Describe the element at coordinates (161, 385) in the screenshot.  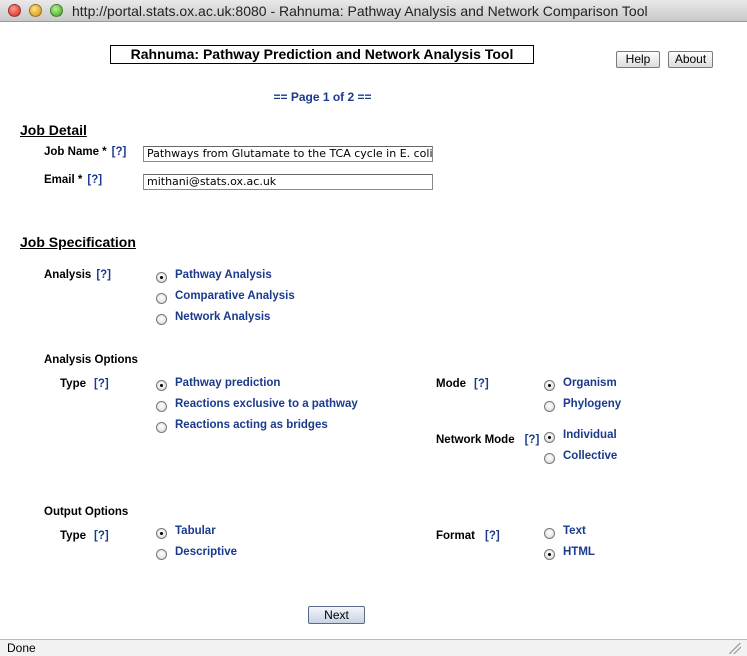
I see `type-radio-pathway-prediction` at that location.